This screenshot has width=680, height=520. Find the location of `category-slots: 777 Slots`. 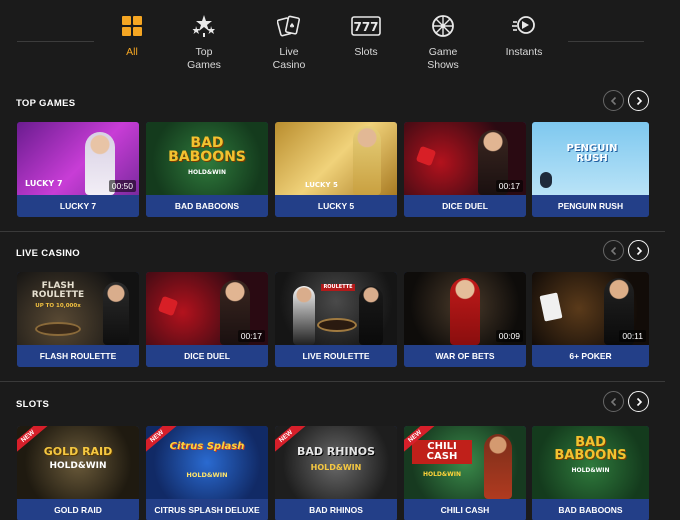

category-slots: 777 Slots is located at coordinates (366, 36).